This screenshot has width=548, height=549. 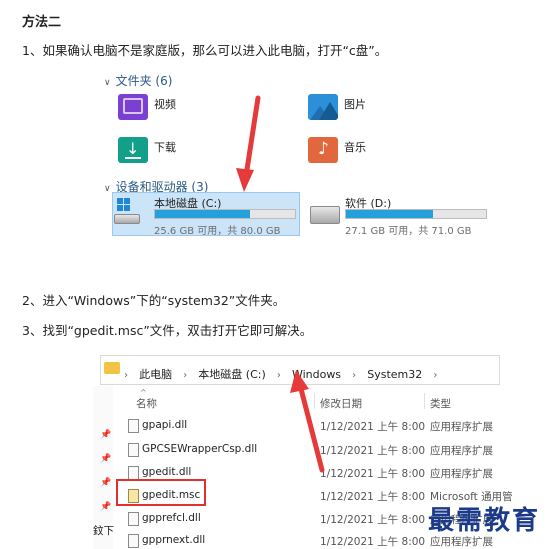 What do you see at coordinates (280, 284) in the screenshot?
I see `annotation-arrows` at bounding box center [280, 284].